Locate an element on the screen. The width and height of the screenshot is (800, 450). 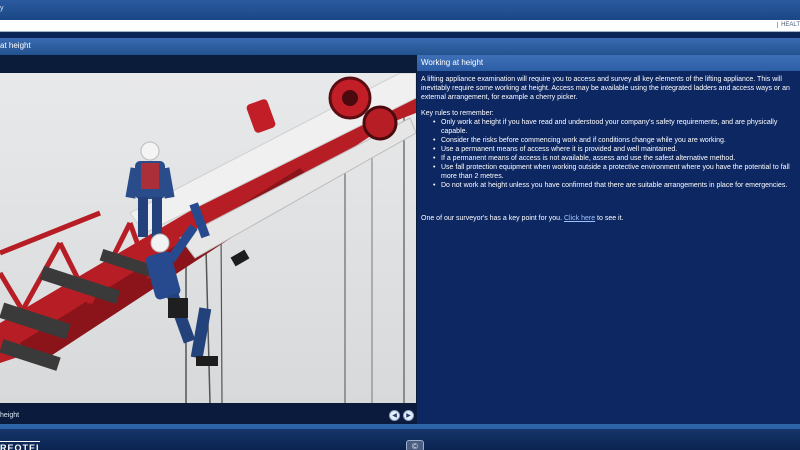
prev-slide-button: ◀ is located at coordinates (394, 415).